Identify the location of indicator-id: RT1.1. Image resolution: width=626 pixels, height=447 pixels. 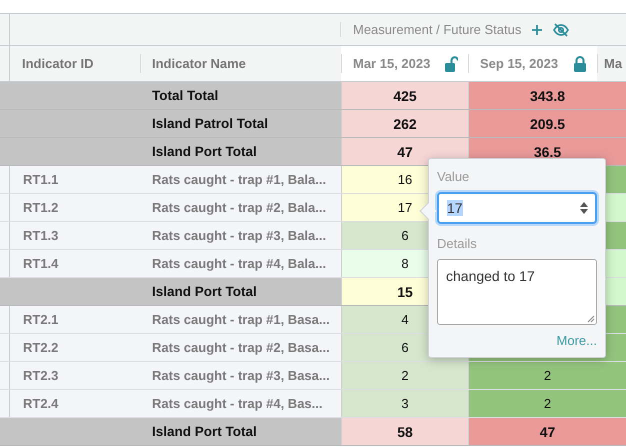
(40, 179).